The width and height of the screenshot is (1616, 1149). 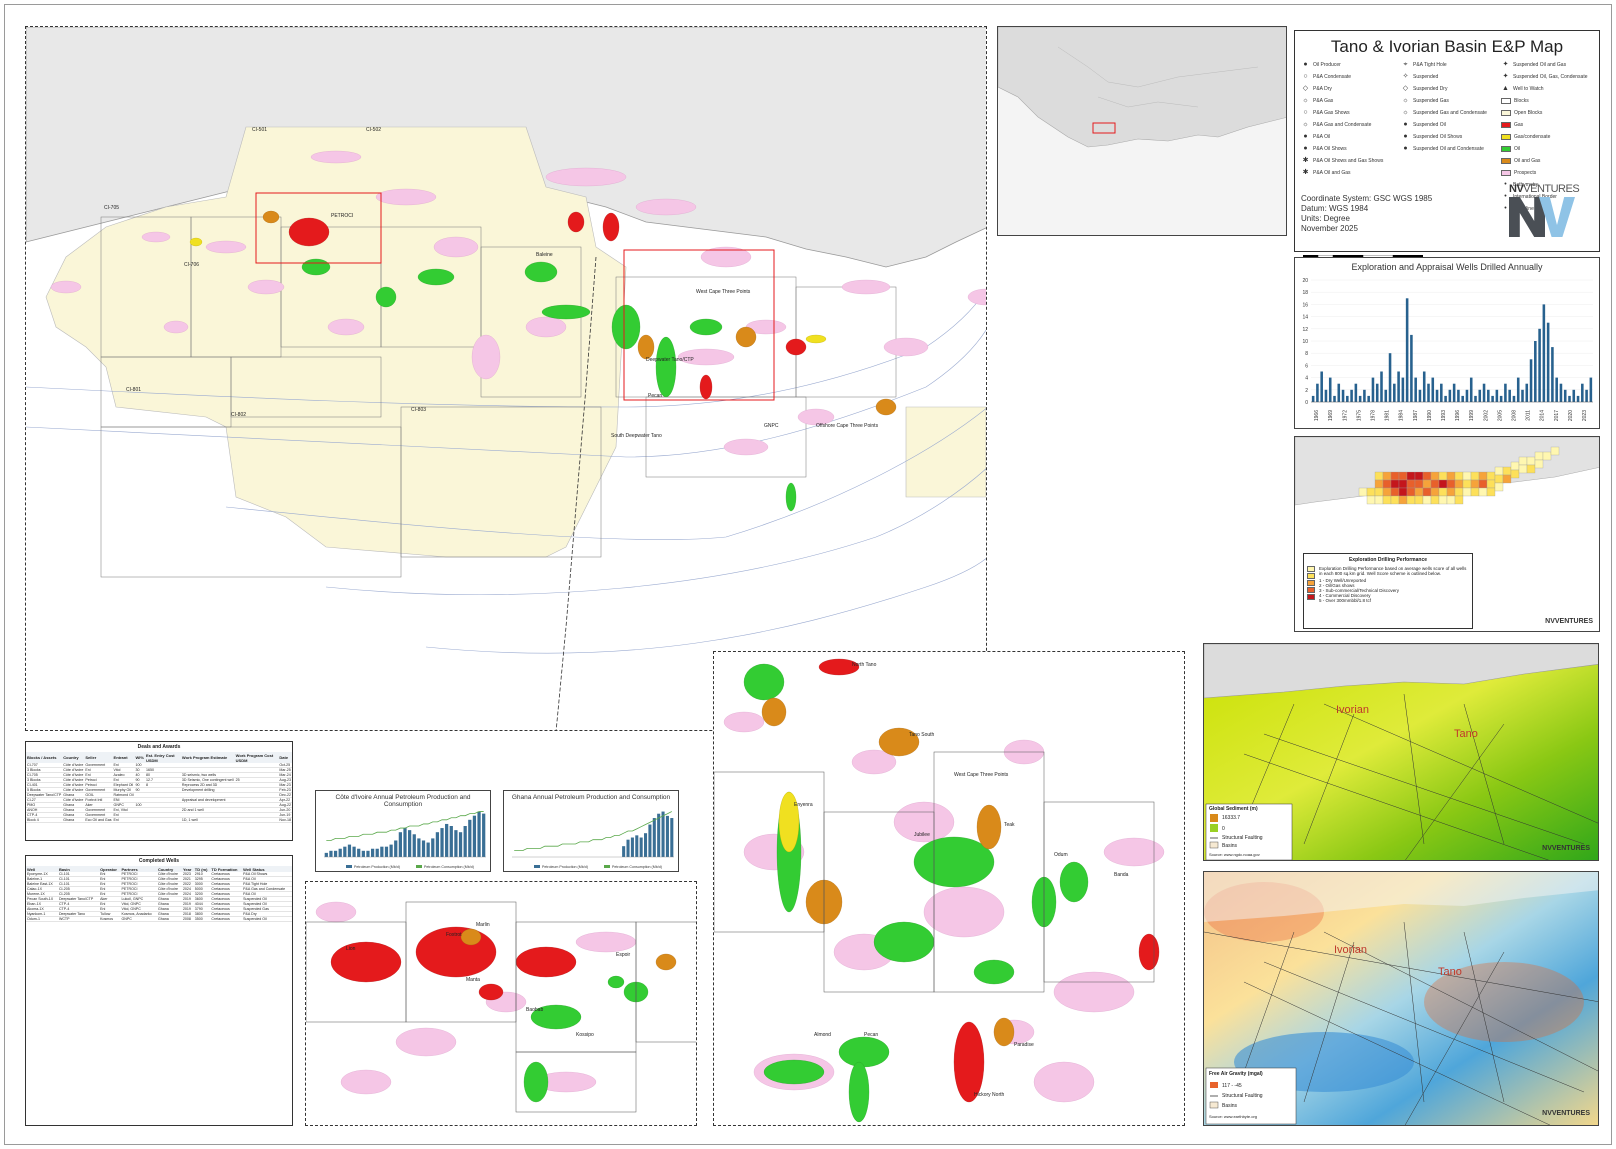 What do you see at coordinates (1451, 65) in the screenshot?
I see `legend-item: ⌖ P&A Tight Hole` at bounding box center [1451, 65].